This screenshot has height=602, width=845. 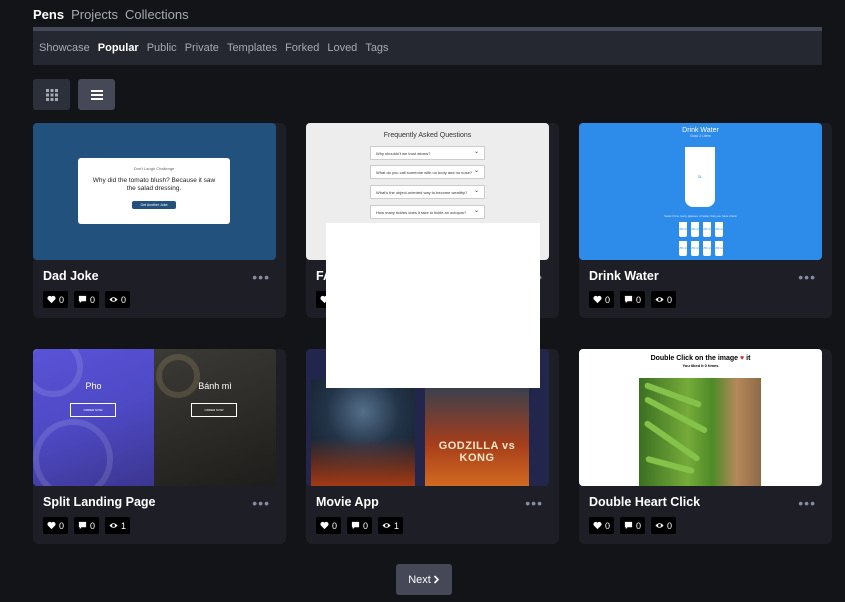 What do you see at coordinates (342, 48) in the screenshot?
I see `subtab-loved: Loved` at bounding box center [342, 48].